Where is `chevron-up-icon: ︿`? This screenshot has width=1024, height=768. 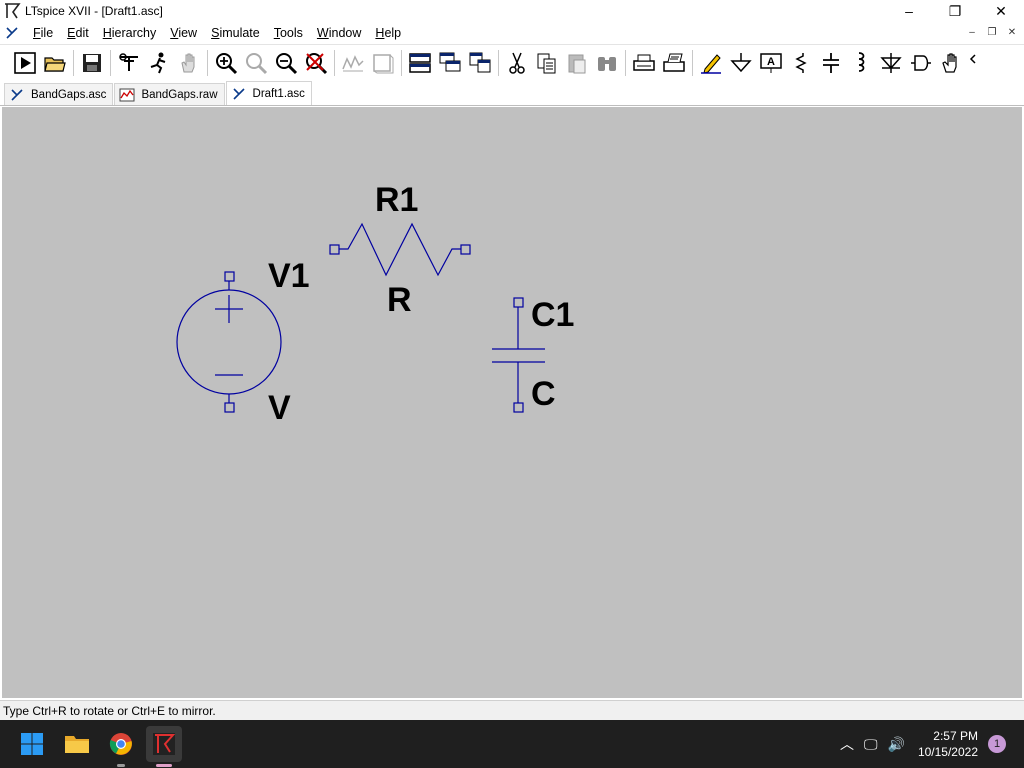 chevron-up-icon: ︿ is located at coordinates (847, 744).